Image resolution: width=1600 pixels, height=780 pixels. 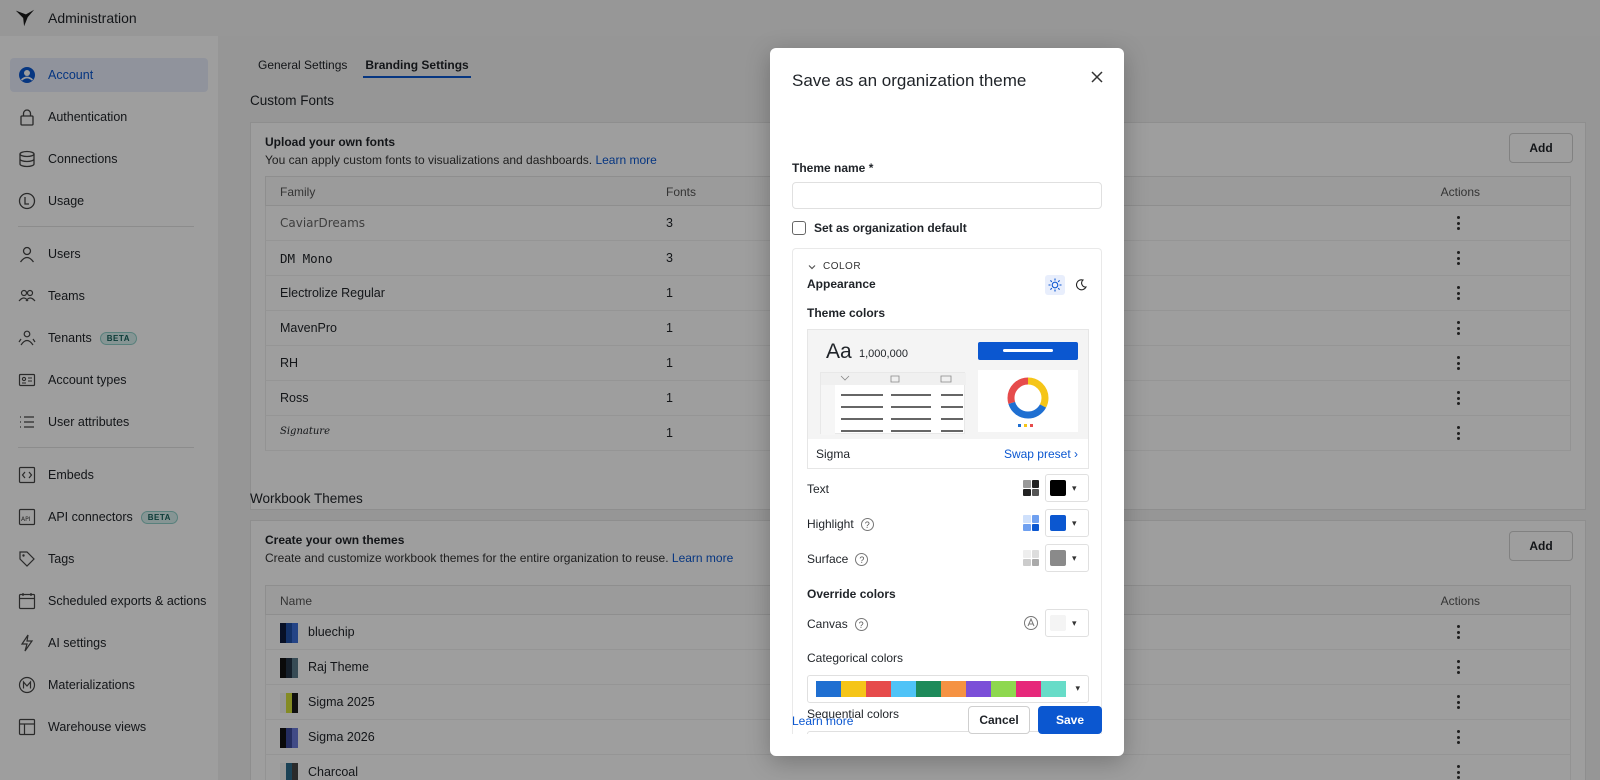 I want to click on categorical-colors-label: Categorical colors, so click(x=855, y=658).